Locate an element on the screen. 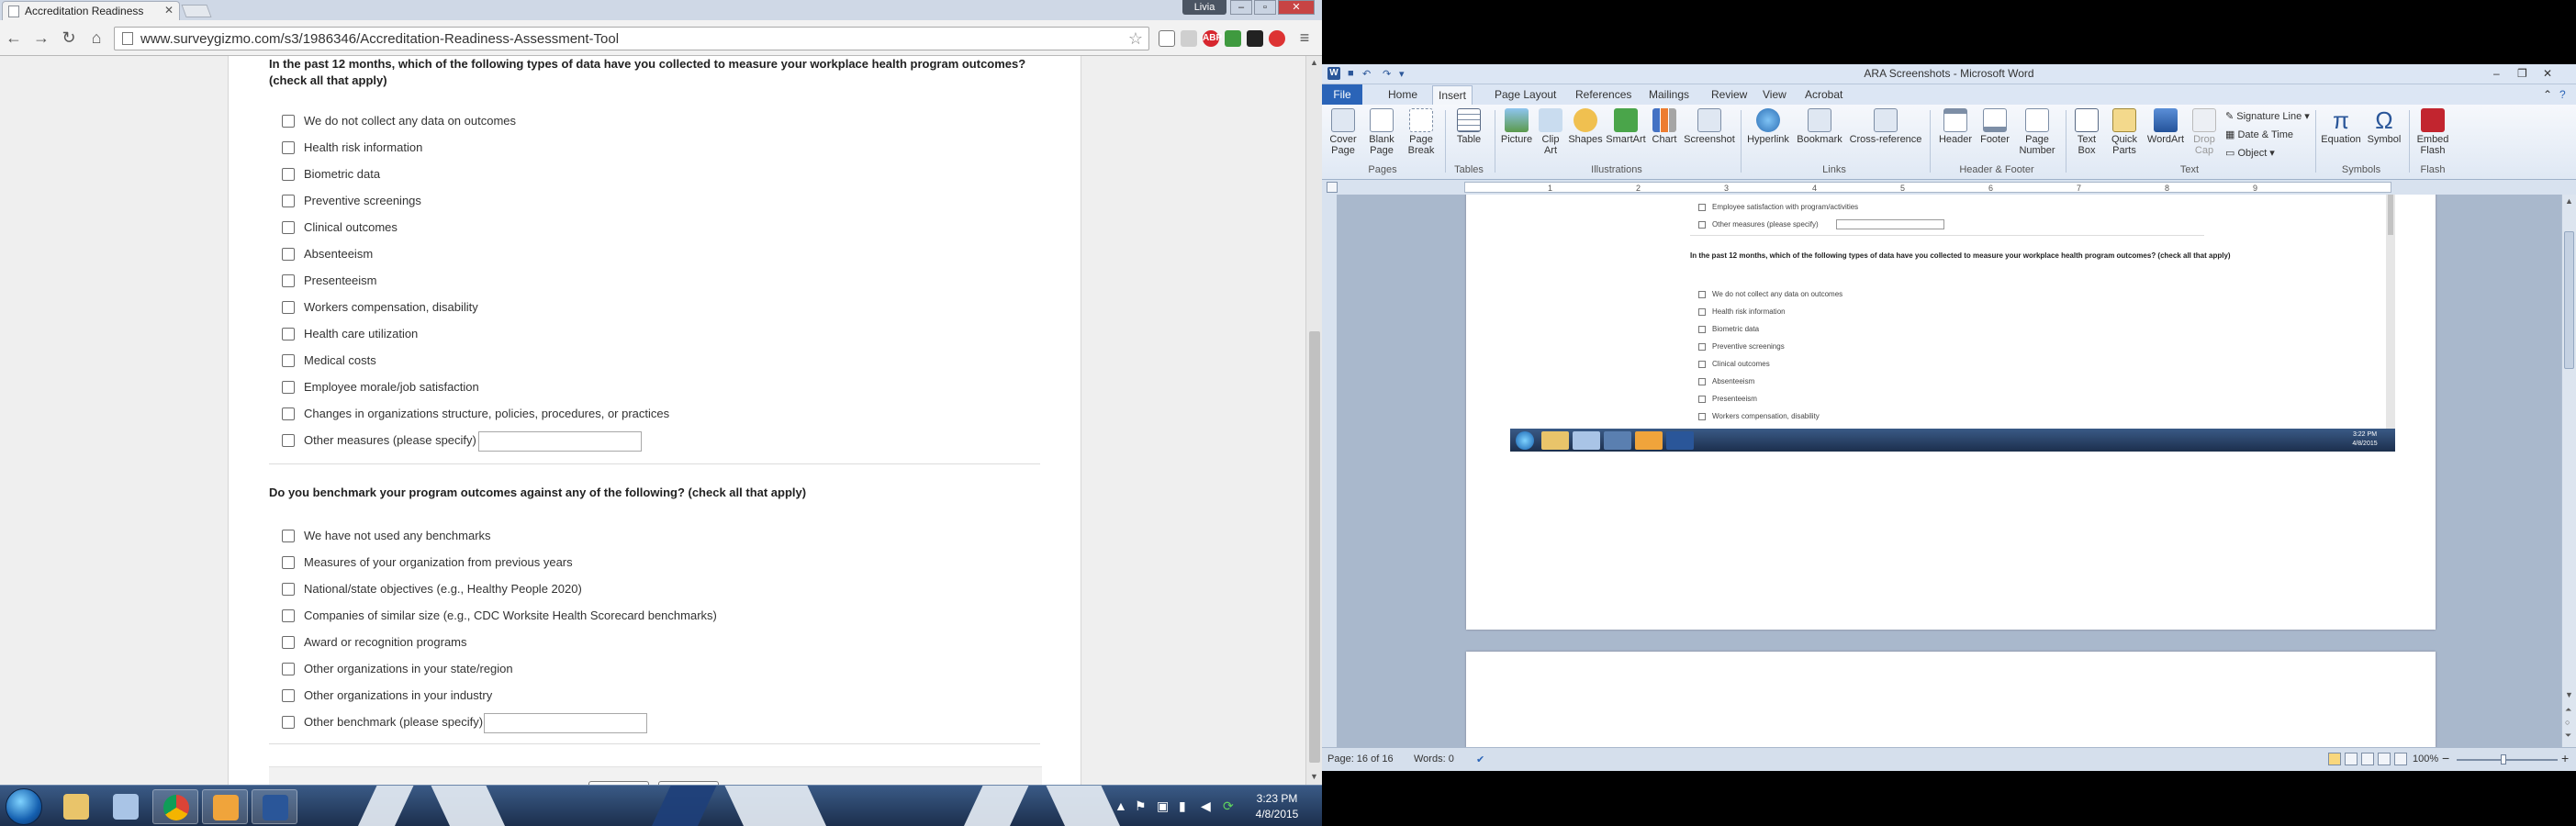  print-layout-view-button is located at coordinates (2334, 759).